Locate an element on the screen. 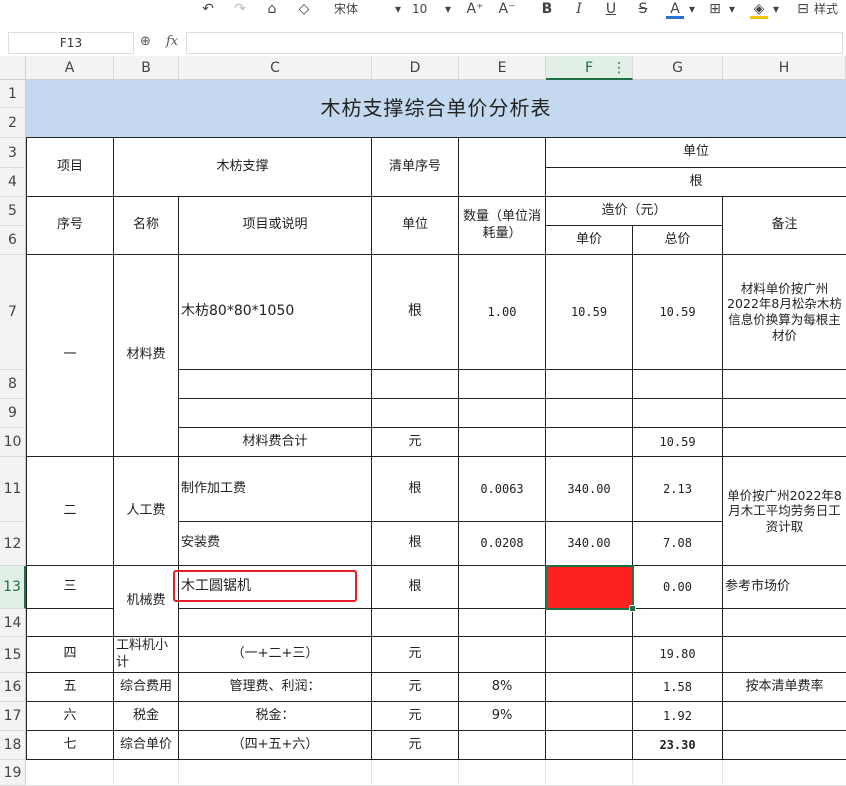 The height and width of the screenshot is (786, 846). formula-input is located at coordinates (514, 43).